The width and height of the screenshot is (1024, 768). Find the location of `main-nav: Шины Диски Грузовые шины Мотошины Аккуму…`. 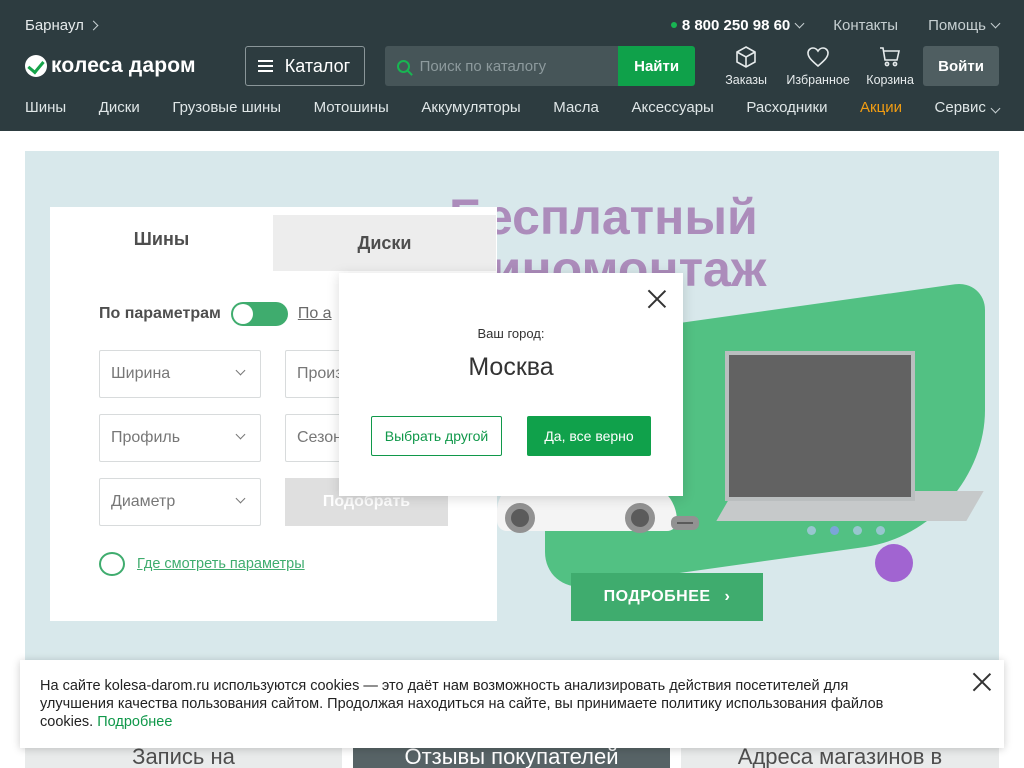

main-nav: Шины Диски Грузовые шины Мотошины Аккуму… is located at coordinates (513, 107).